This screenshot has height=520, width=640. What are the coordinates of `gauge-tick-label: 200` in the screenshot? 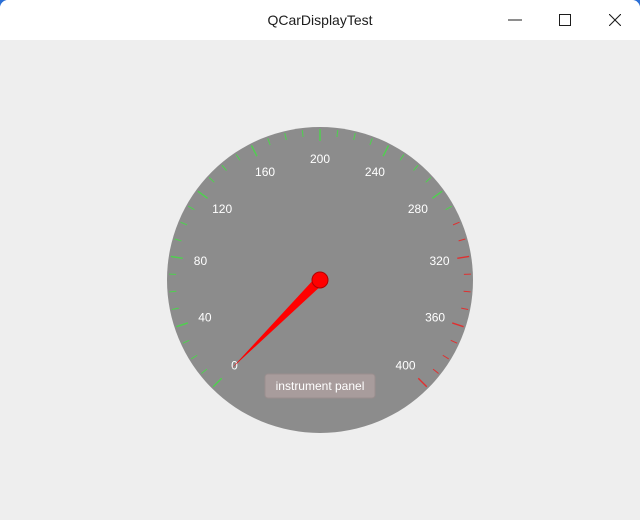 It's located at (320, 159).